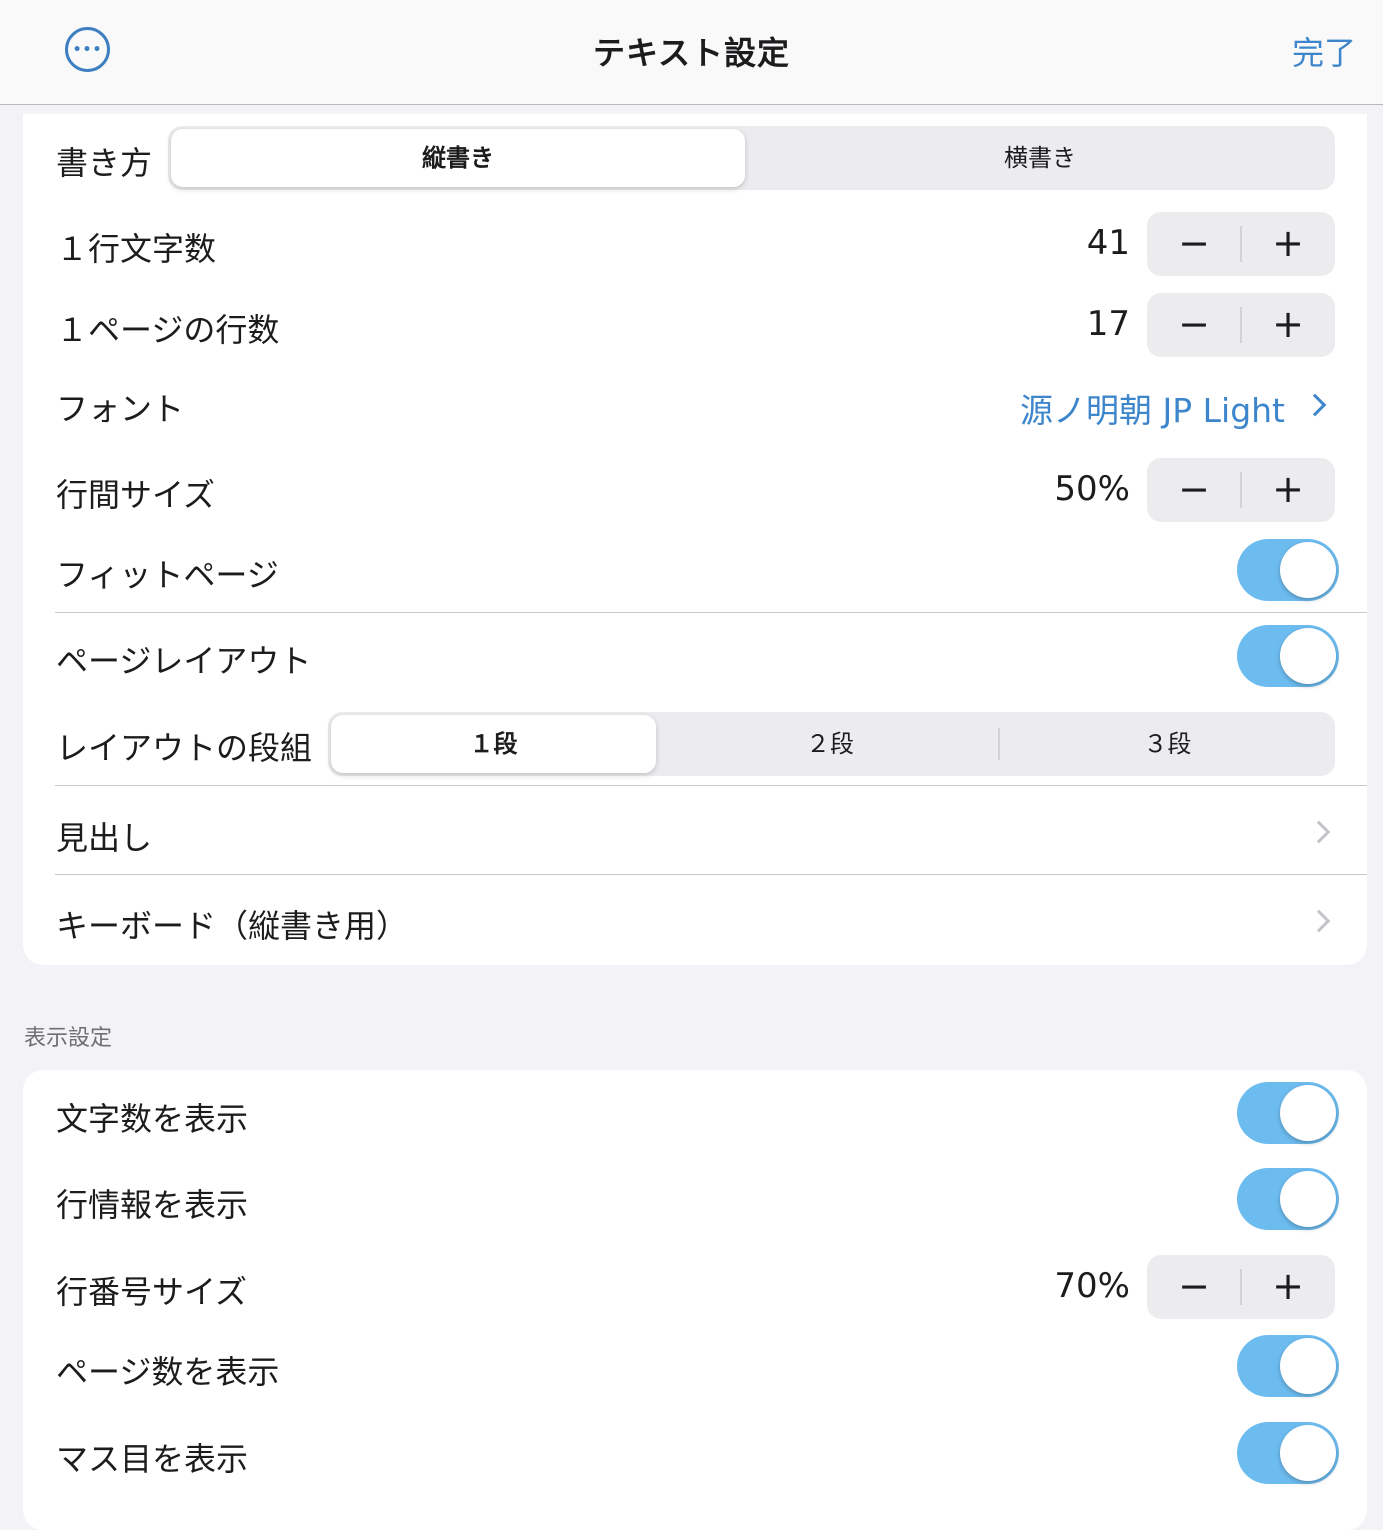  Describe the element at coordinates (695, 244) in the screenshot. I see `chars-per-line-row: １行文字数 41 − +` at that location.